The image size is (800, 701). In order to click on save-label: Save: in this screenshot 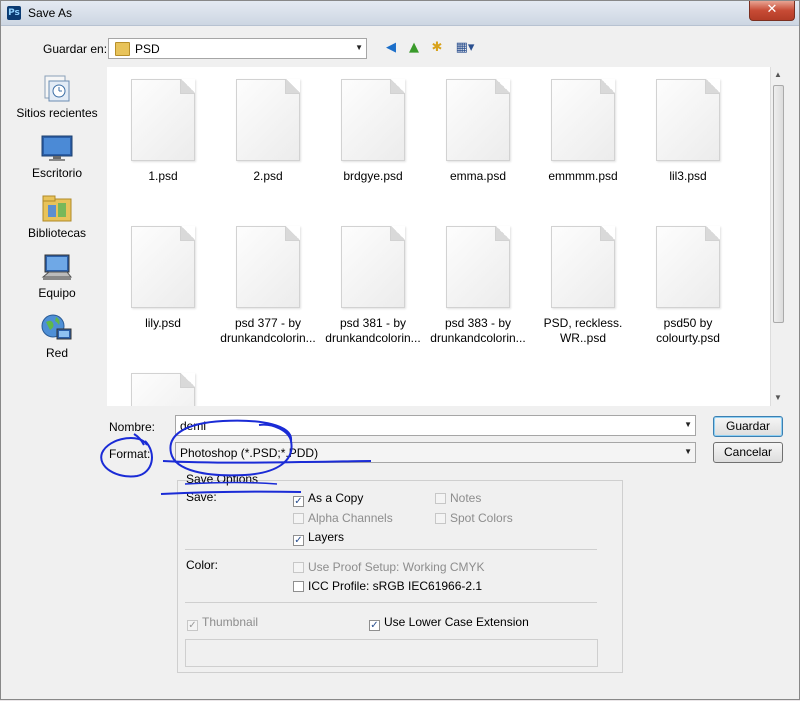, I will do `click(201, 497)`.